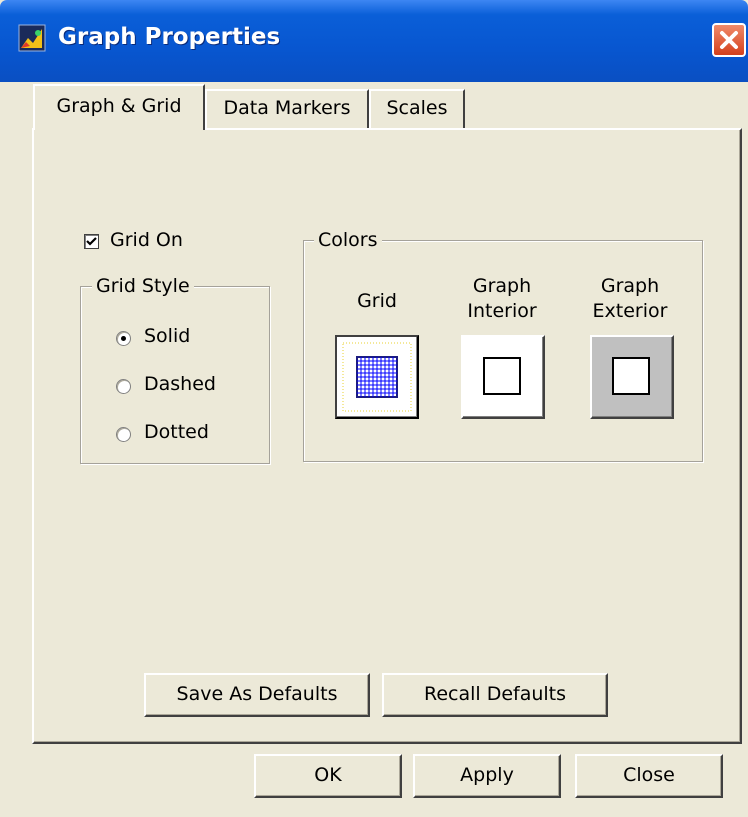 This screenshot has height=817, width=748. Describe the element at coordinates (123, 338) in the screenshot. I see `solid-radio` at that location.